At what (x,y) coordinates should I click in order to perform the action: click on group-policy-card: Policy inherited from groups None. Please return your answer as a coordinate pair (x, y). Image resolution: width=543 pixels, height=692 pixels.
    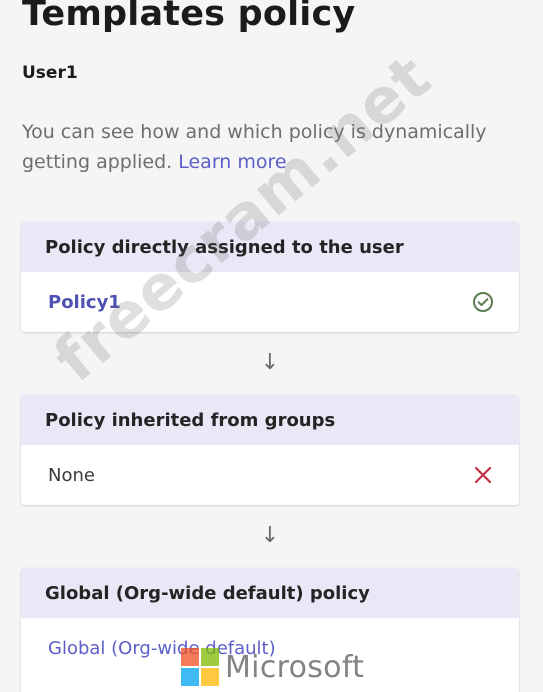
    Looking at the image, I should click on (270, 450).